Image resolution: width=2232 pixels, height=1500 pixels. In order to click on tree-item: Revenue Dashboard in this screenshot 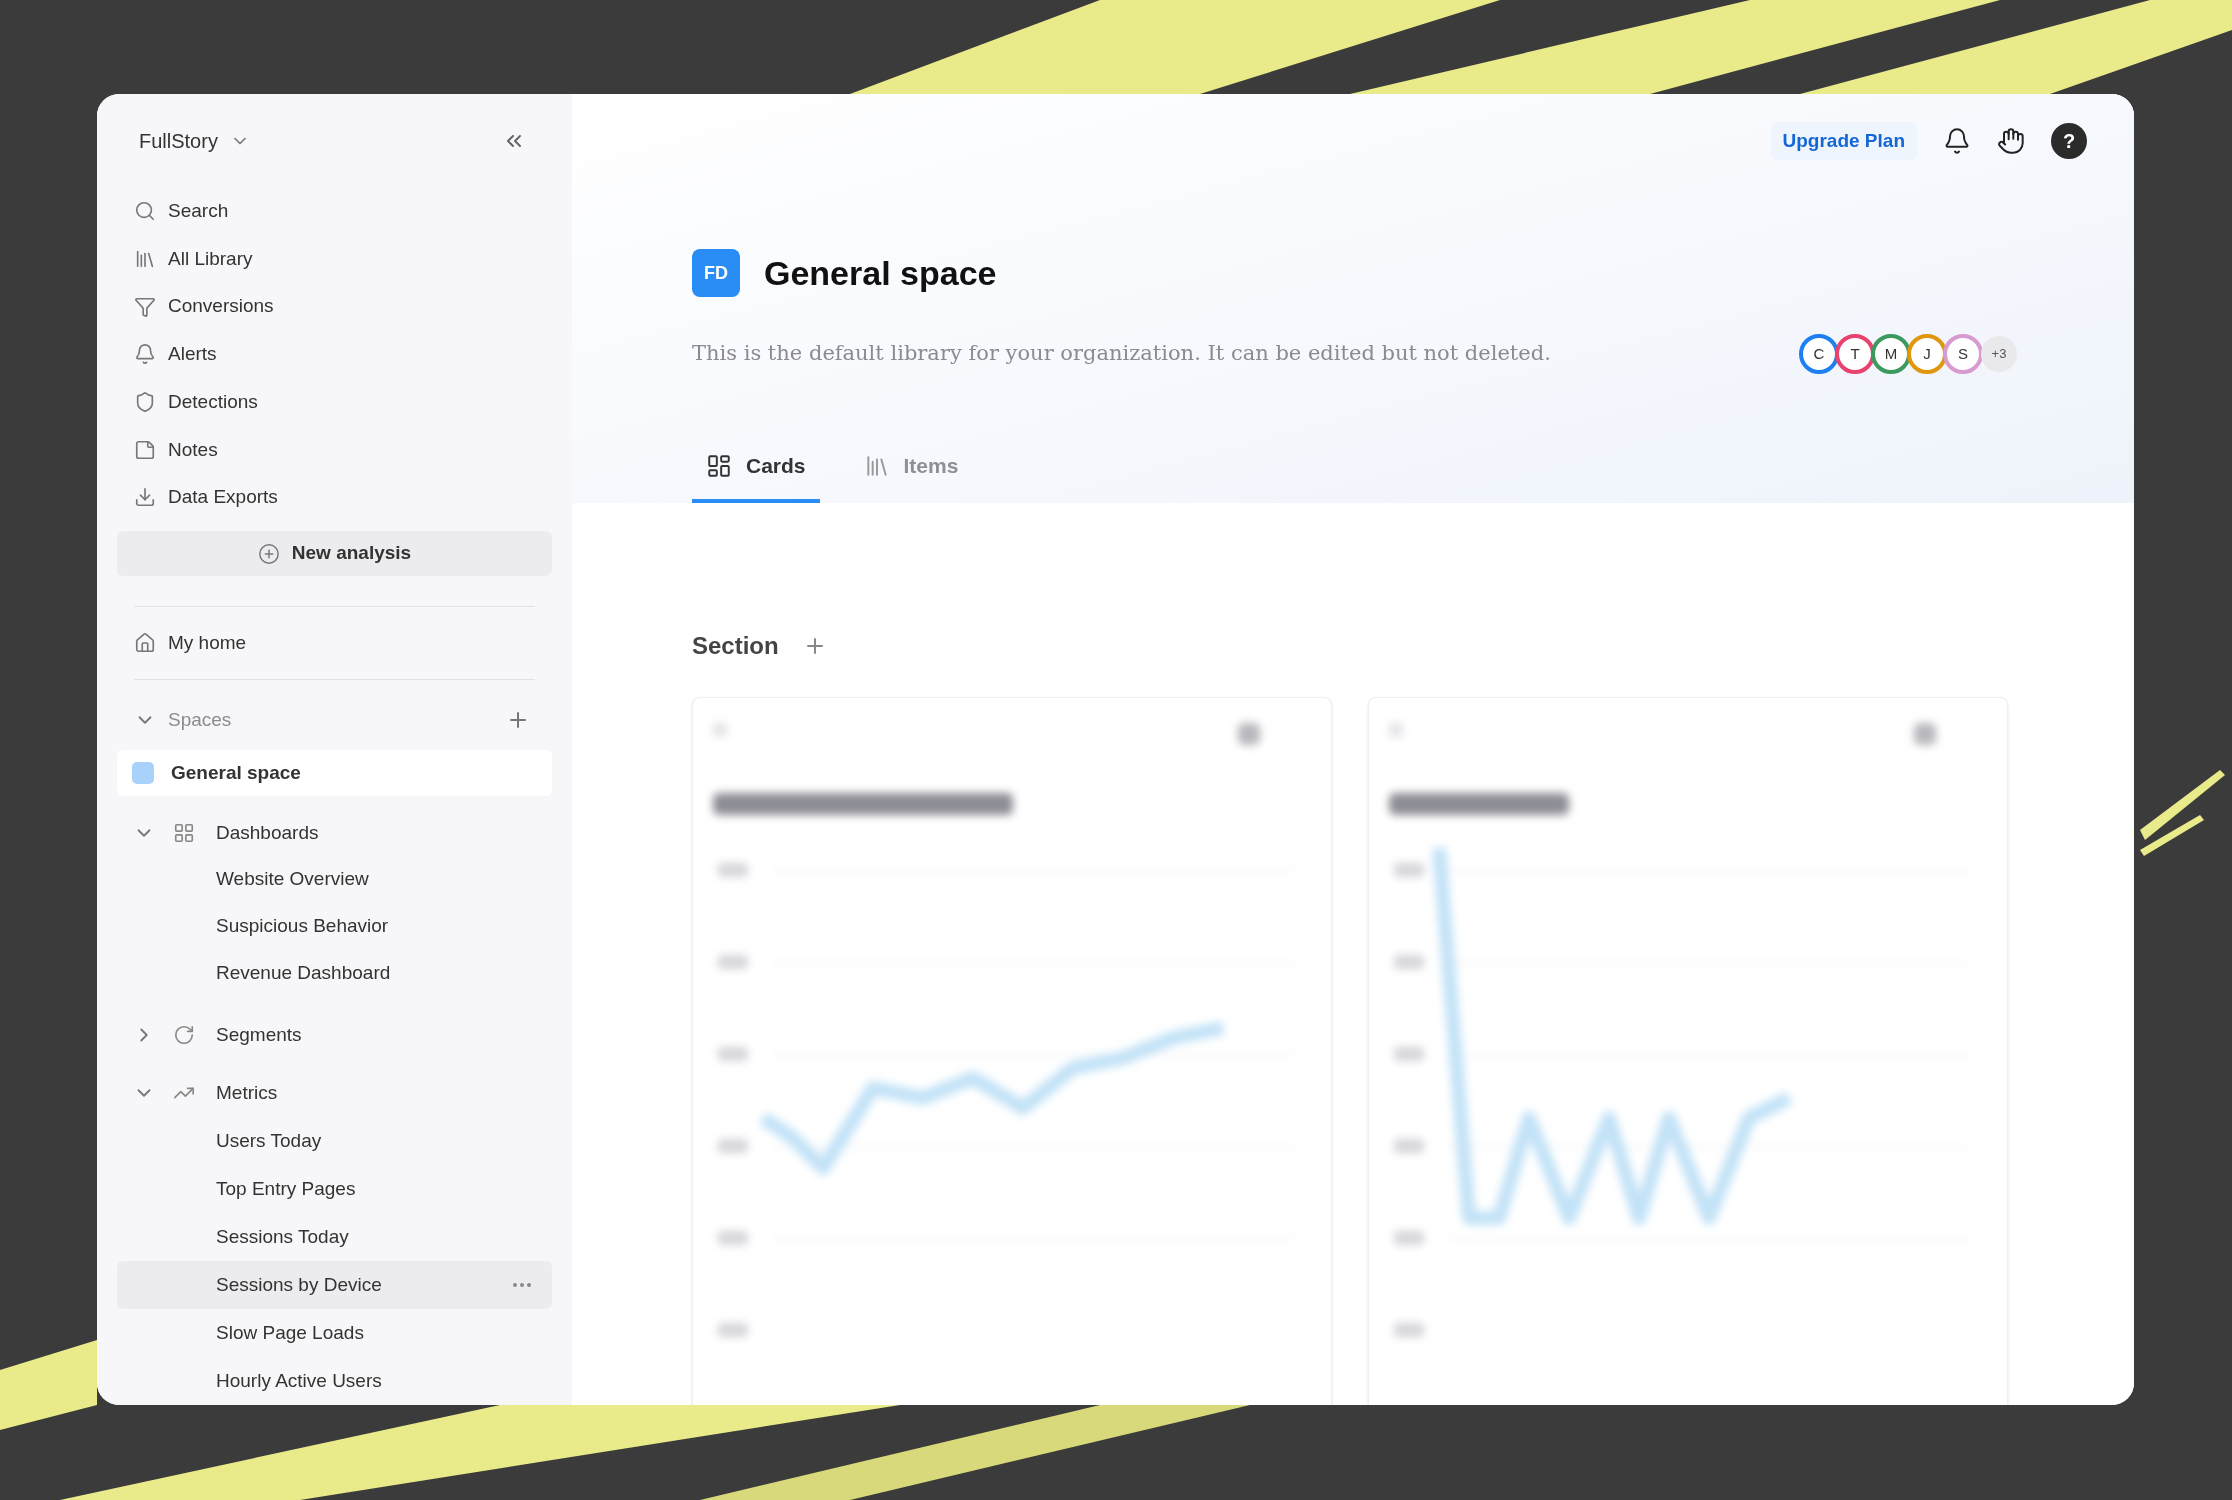, I will do `click(334, 973)`.